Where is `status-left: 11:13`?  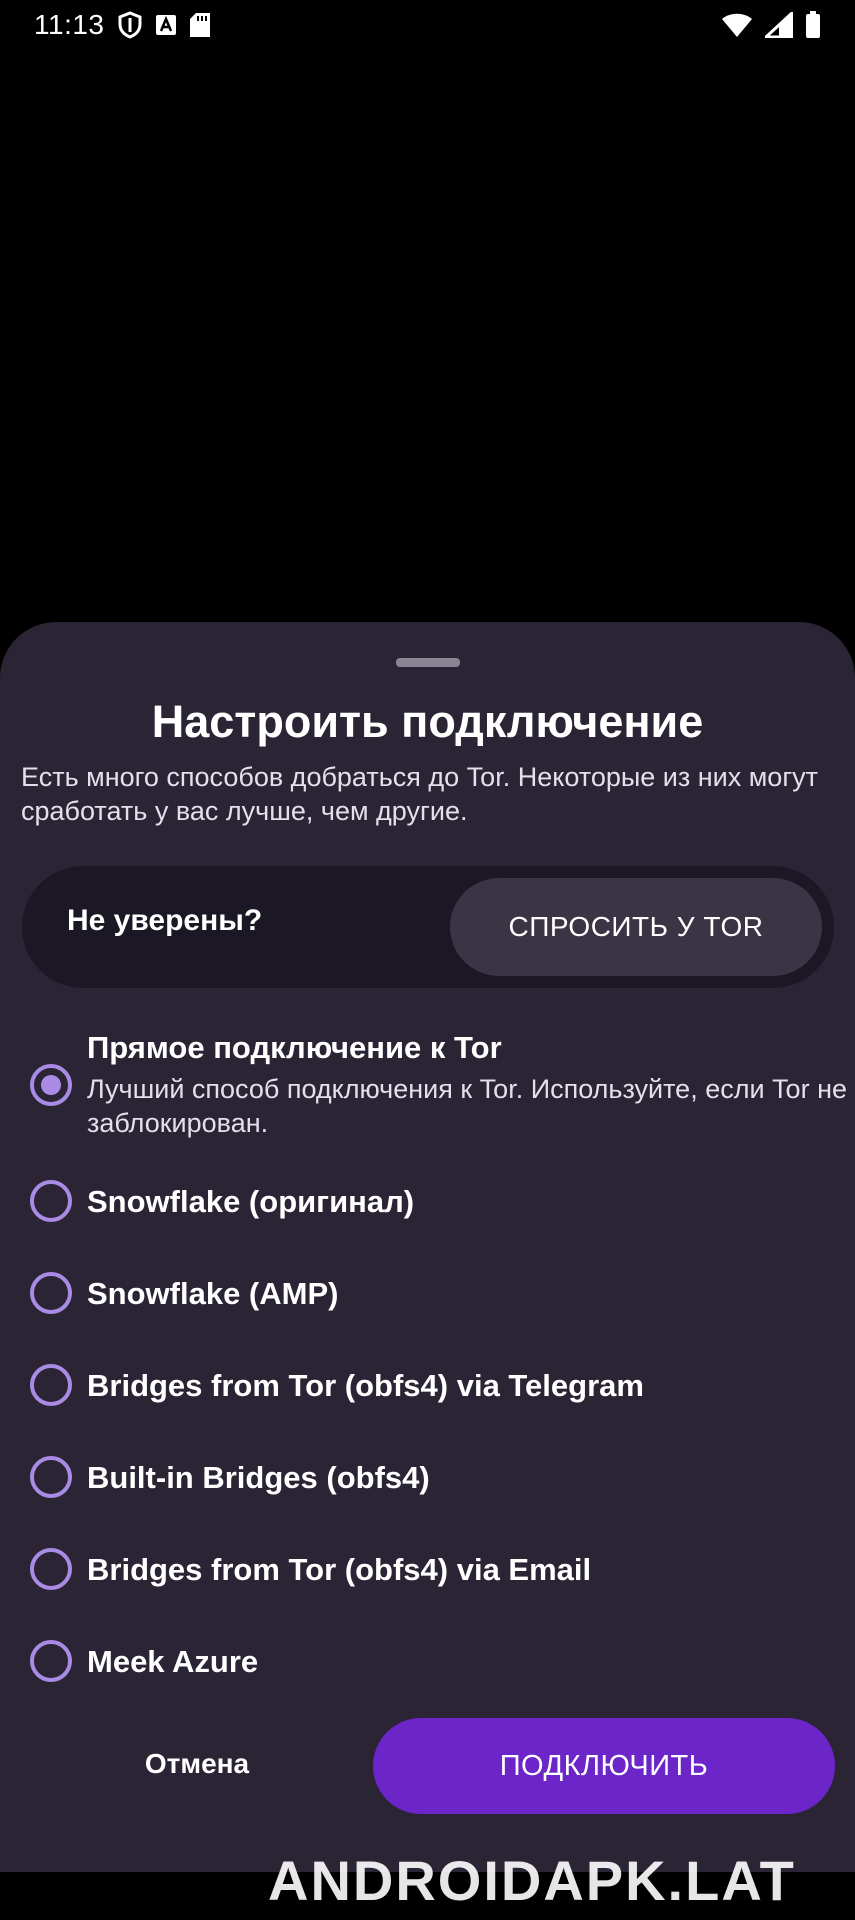 status-left: 11:13 is located at coordinates (122, 25).